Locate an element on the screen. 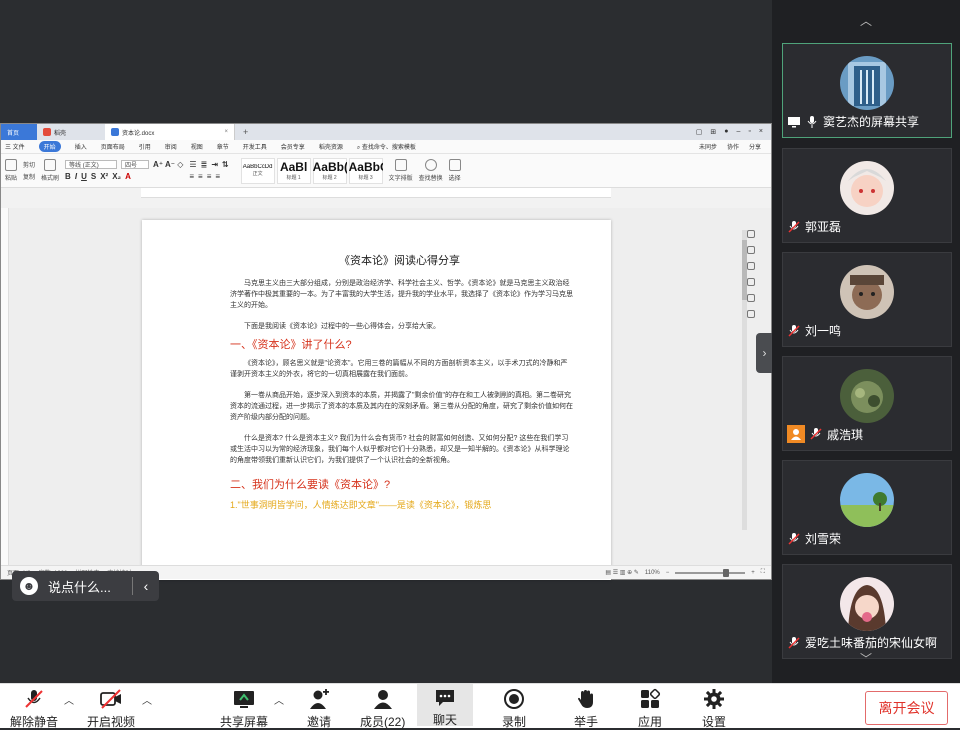  horizontal-ruler is located at coordinates (376, 193).